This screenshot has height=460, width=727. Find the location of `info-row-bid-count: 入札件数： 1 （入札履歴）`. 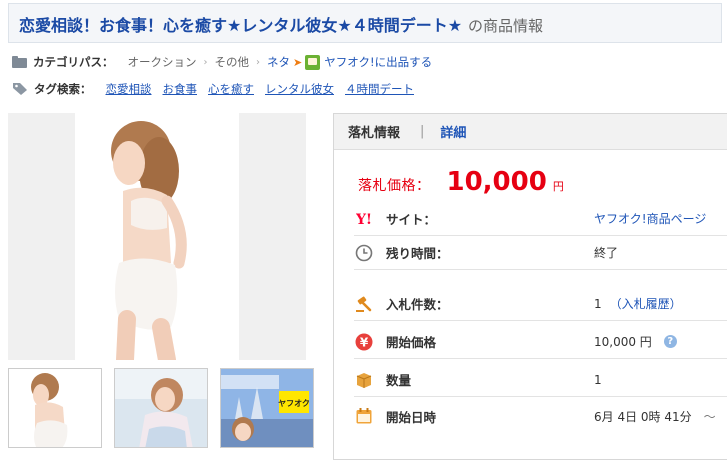

info-row-bid-count: 入札件数： 1 （入札履歴） is located at coordinates (540, 304).